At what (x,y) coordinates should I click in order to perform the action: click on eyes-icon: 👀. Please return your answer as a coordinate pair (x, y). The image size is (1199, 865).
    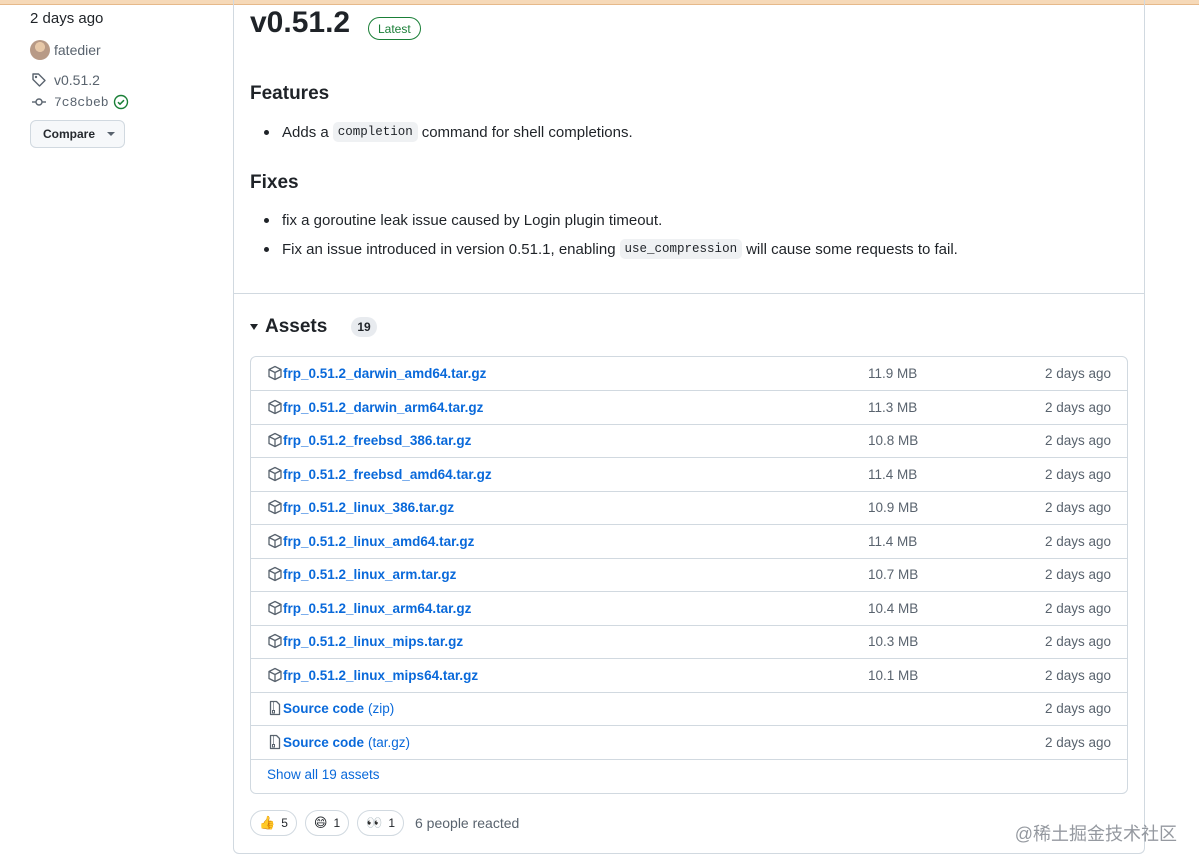
    Looking at the image, I should click on (374, 822).